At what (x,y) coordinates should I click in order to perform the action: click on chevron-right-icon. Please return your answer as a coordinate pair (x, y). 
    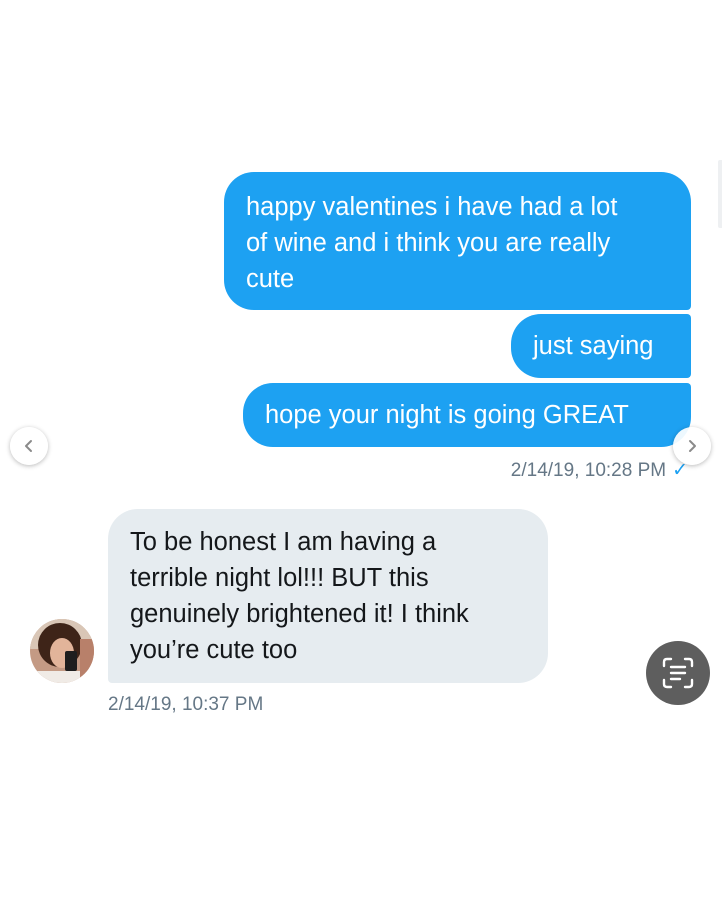
    Looking at the image, I should click on (692, 446).